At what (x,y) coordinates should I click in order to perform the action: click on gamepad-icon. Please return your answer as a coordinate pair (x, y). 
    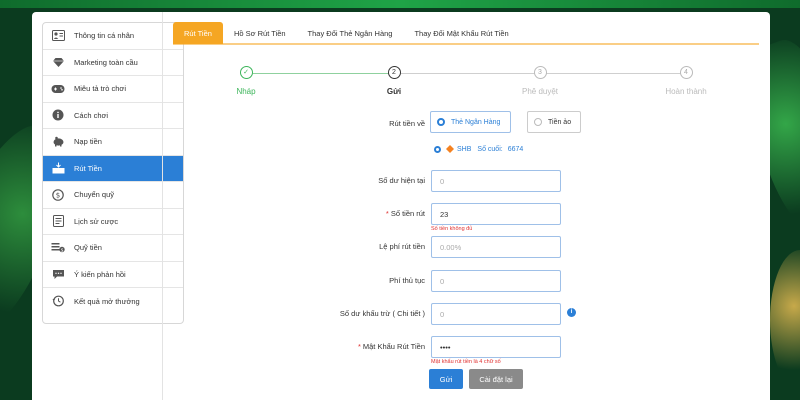
    Looking at the image, I should click on (58, 89).